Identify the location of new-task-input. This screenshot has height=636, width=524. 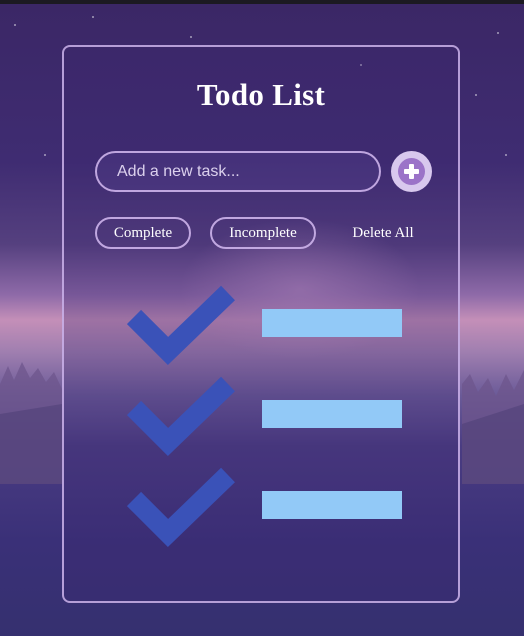
(238, 171).